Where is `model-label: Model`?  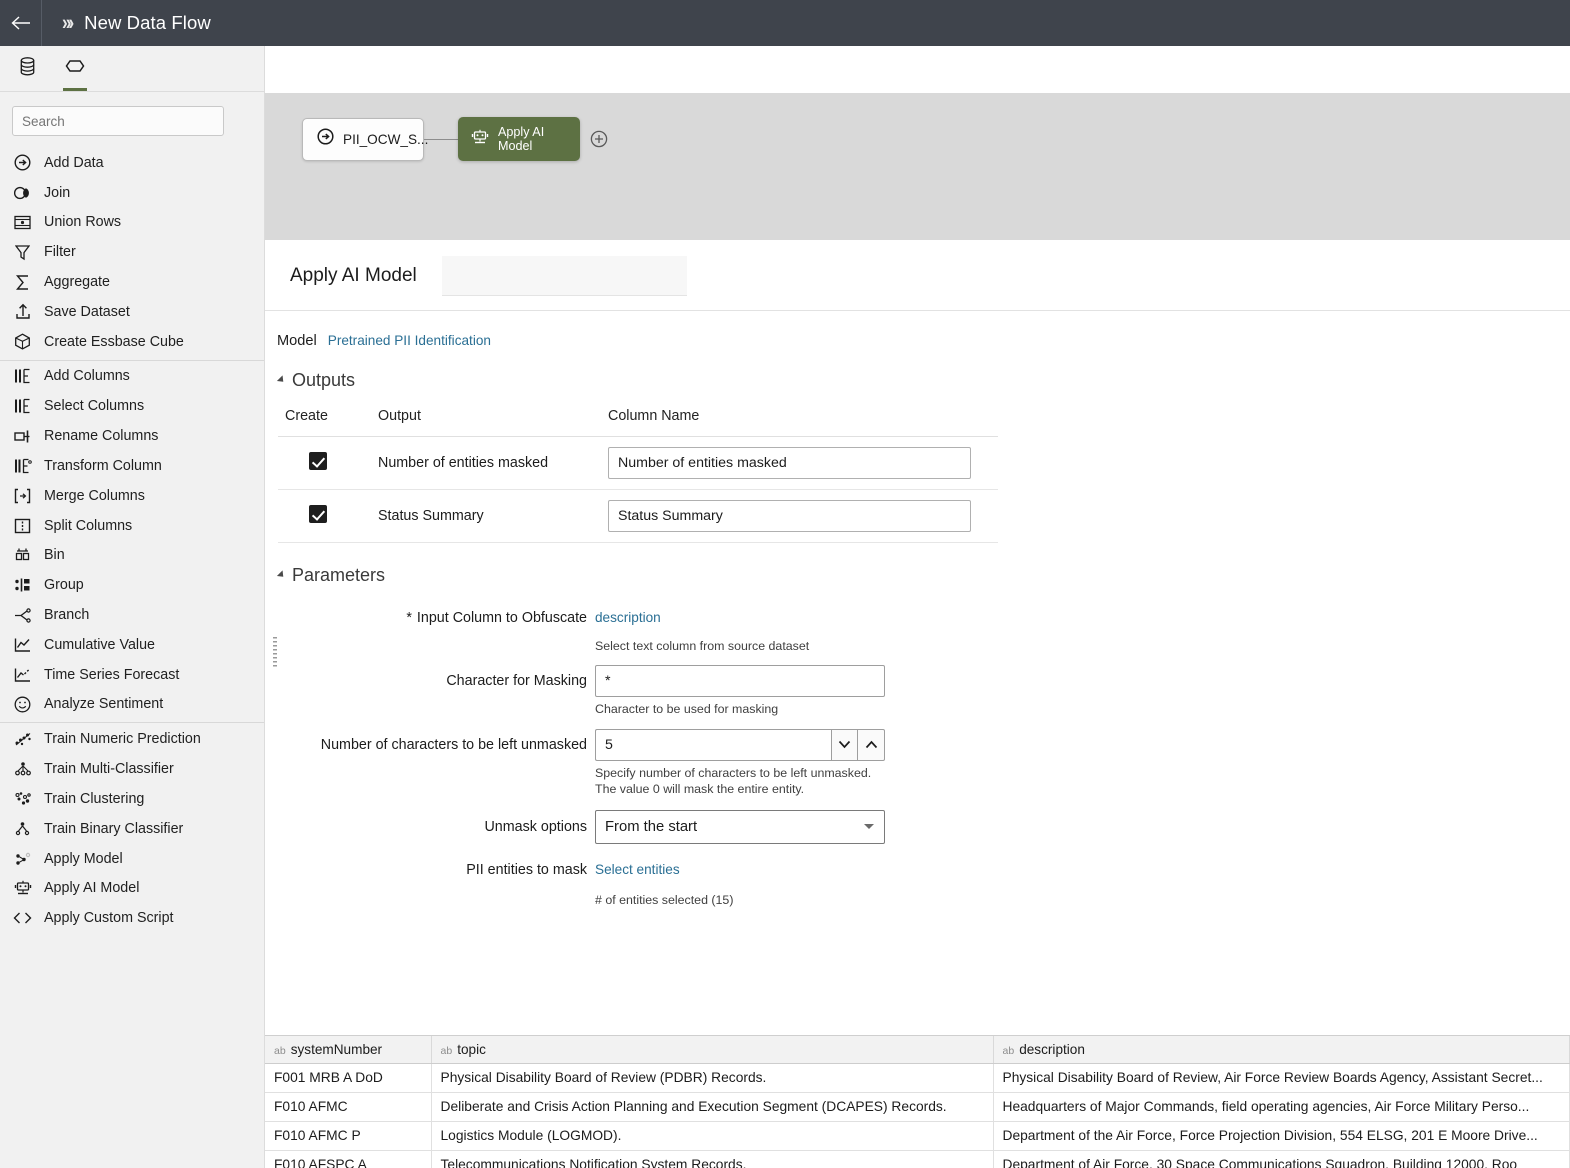
model-label: Model is located at coordinates (297, 341).